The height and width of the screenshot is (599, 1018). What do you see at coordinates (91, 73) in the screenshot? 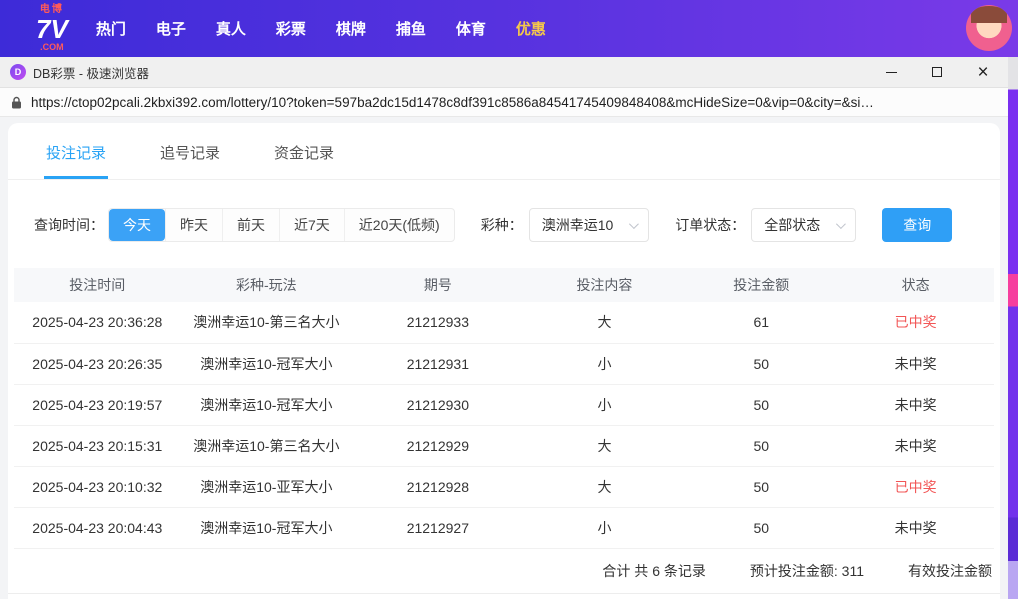
I see `window-title: DB彩票 - 极速浏览器` at bounding box center [91, 73].